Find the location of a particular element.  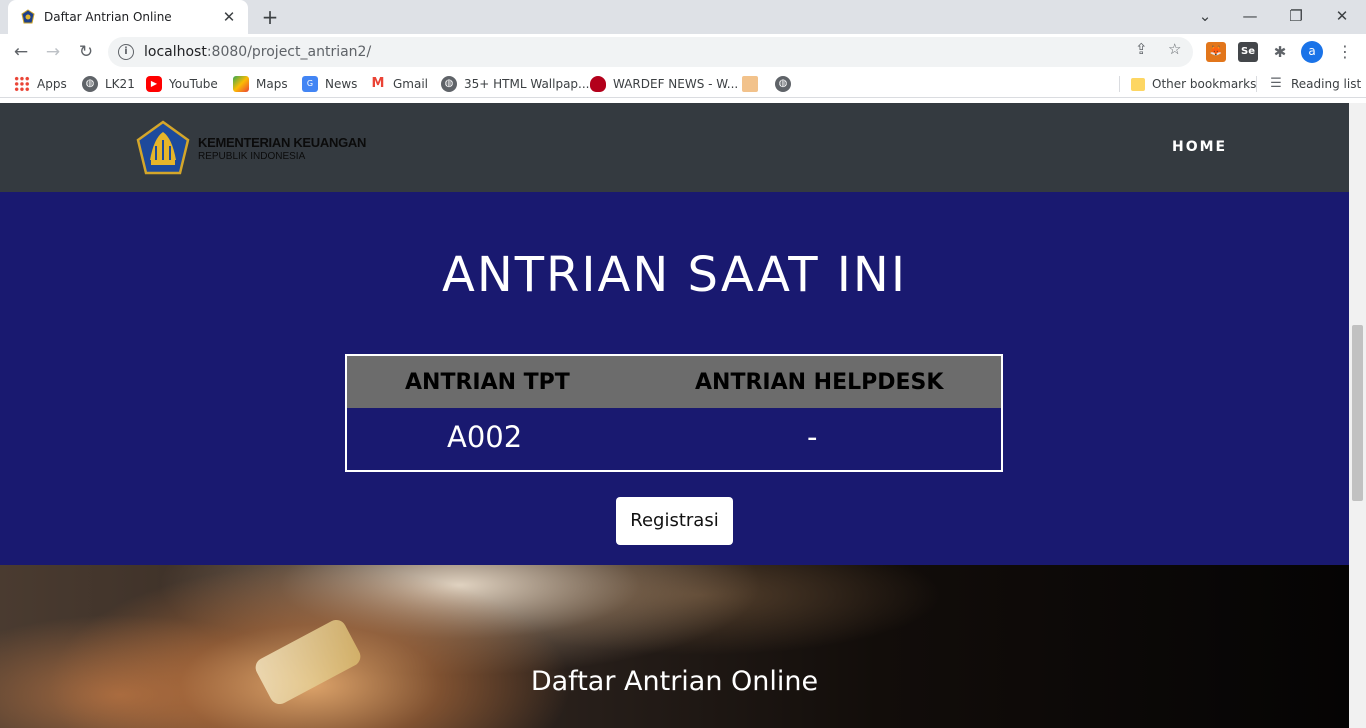

url-path: :8080/project_antrian2/ is located at coordinates (289, 52).